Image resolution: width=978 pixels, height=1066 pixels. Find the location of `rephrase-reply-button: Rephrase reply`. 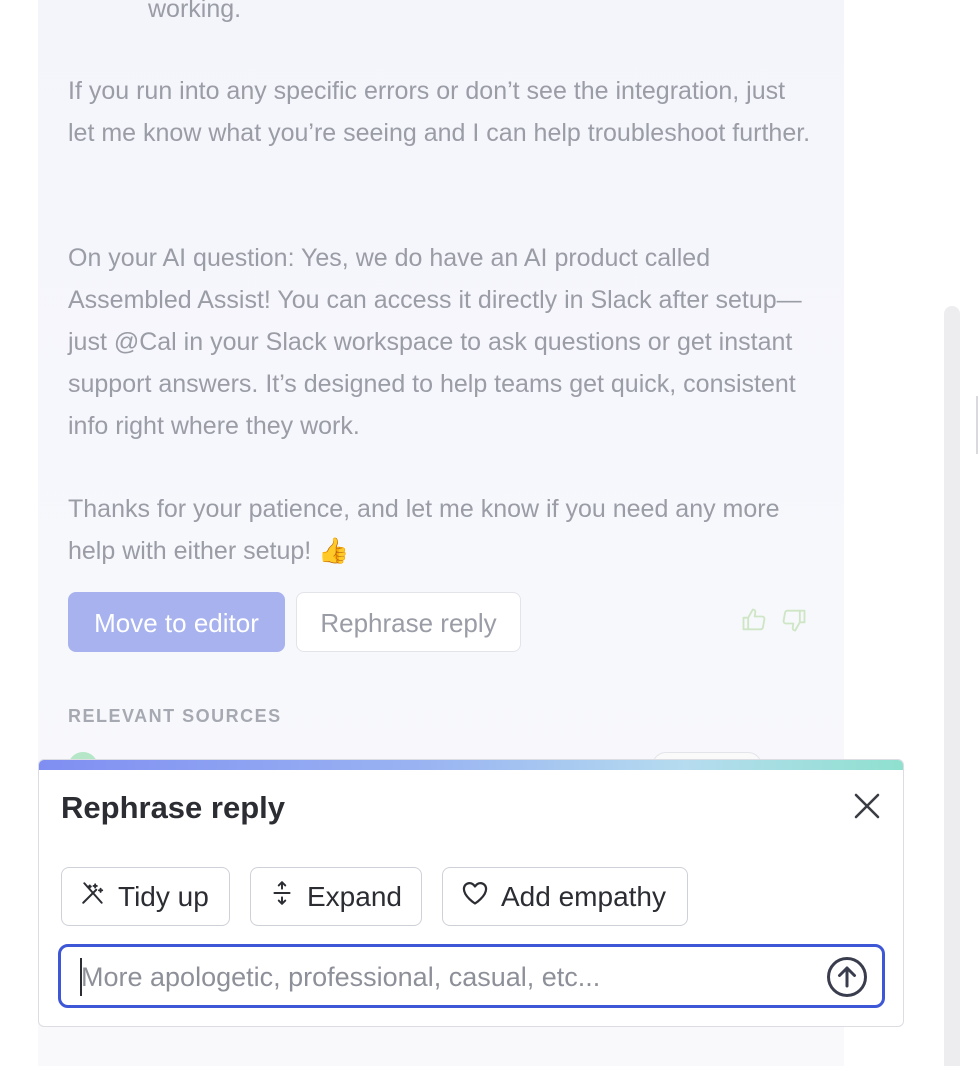

rephrase-reply-button: Rephrase reply is located at coordinates (408, 622).